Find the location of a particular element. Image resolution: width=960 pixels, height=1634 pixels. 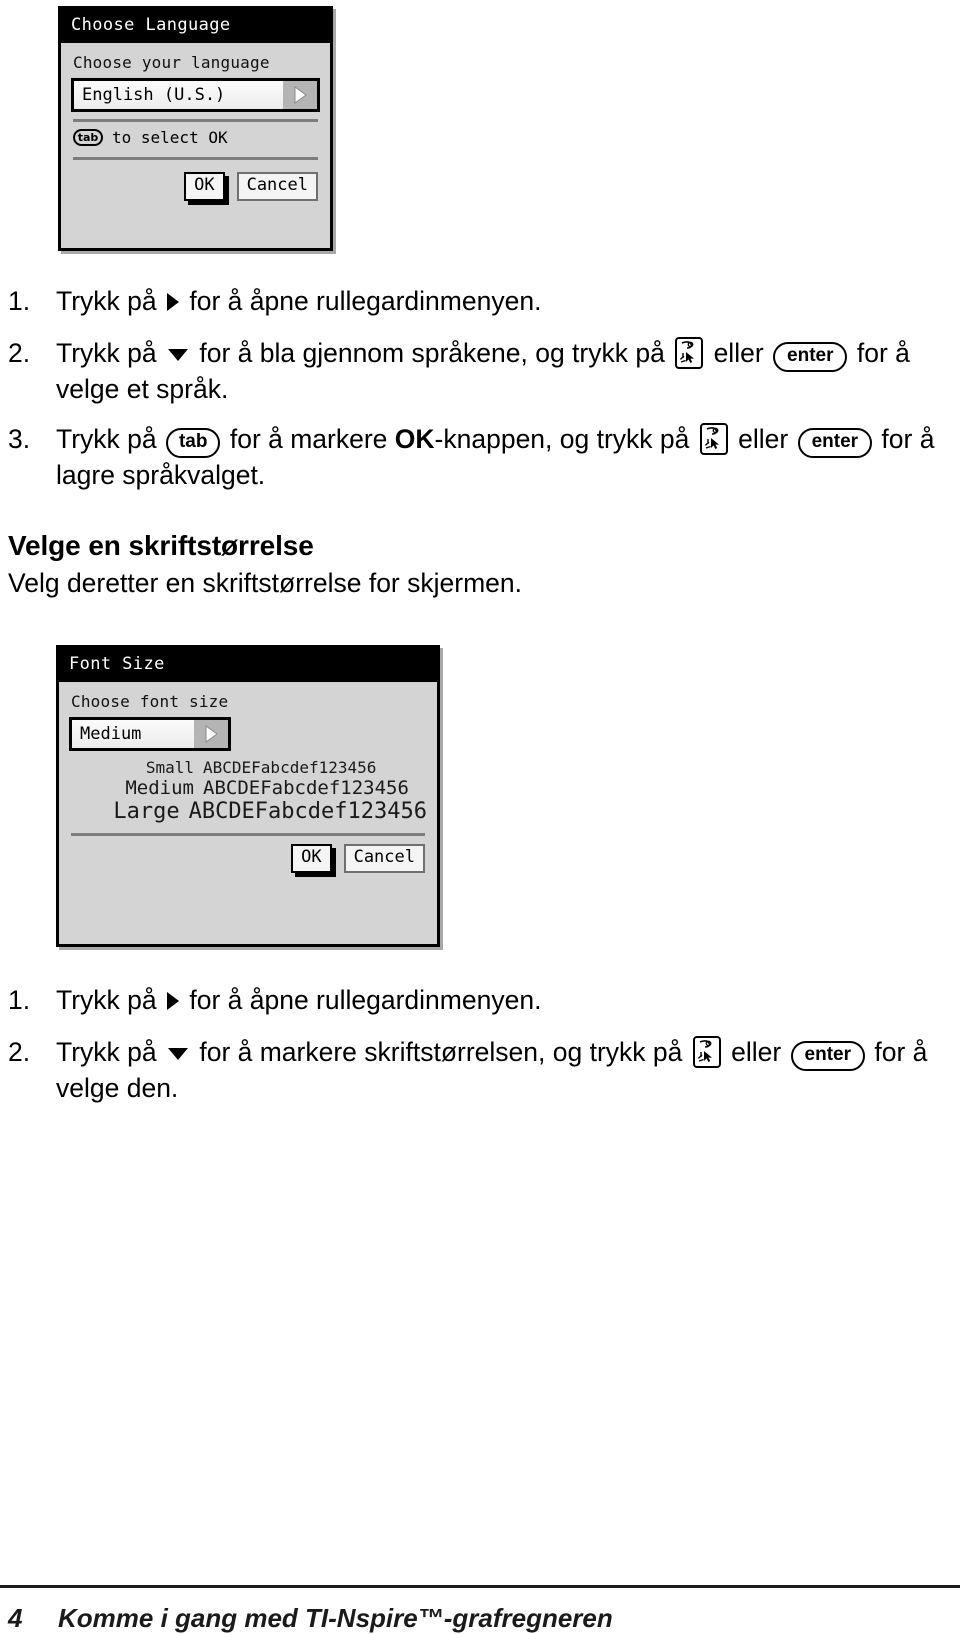

sample-label: Large is located at coordinates (146, 811).